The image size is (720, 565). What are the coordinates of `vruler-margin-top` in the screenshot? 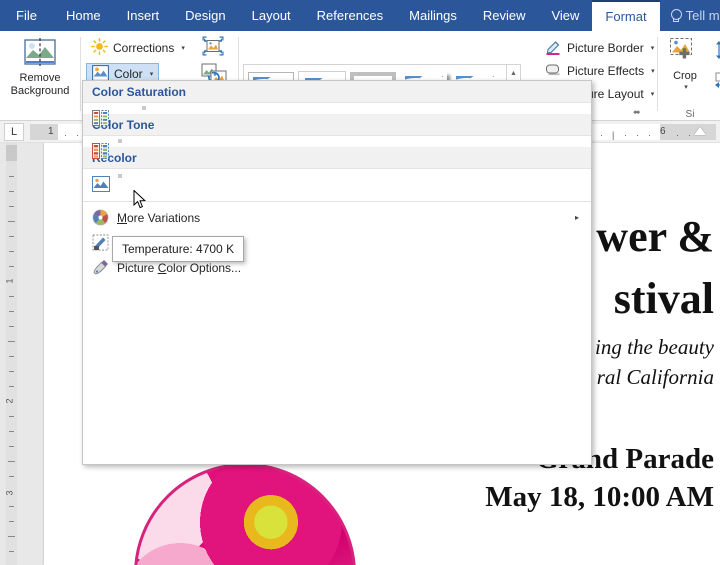 It's located at (11, 153).